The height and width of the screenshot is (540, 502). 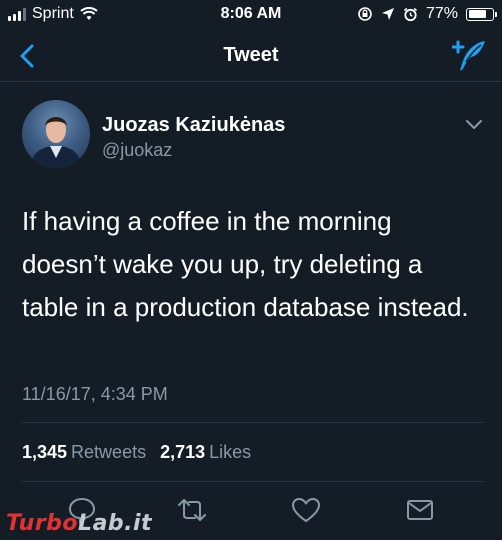 I want to click on nav-bar: Tweet, so click(x=251, y=56).